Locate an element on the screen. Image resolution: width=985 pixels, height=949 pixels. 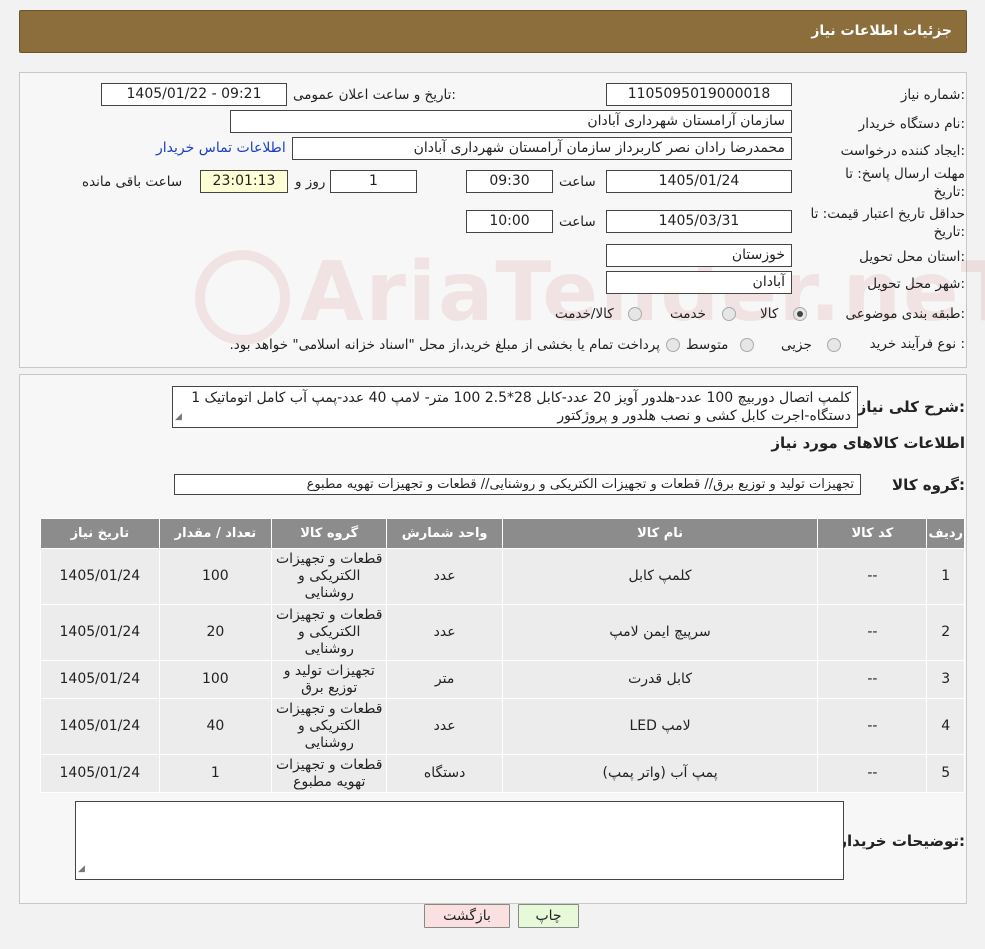
process-option-medium: متوسط is located at coordinates (707, 345).